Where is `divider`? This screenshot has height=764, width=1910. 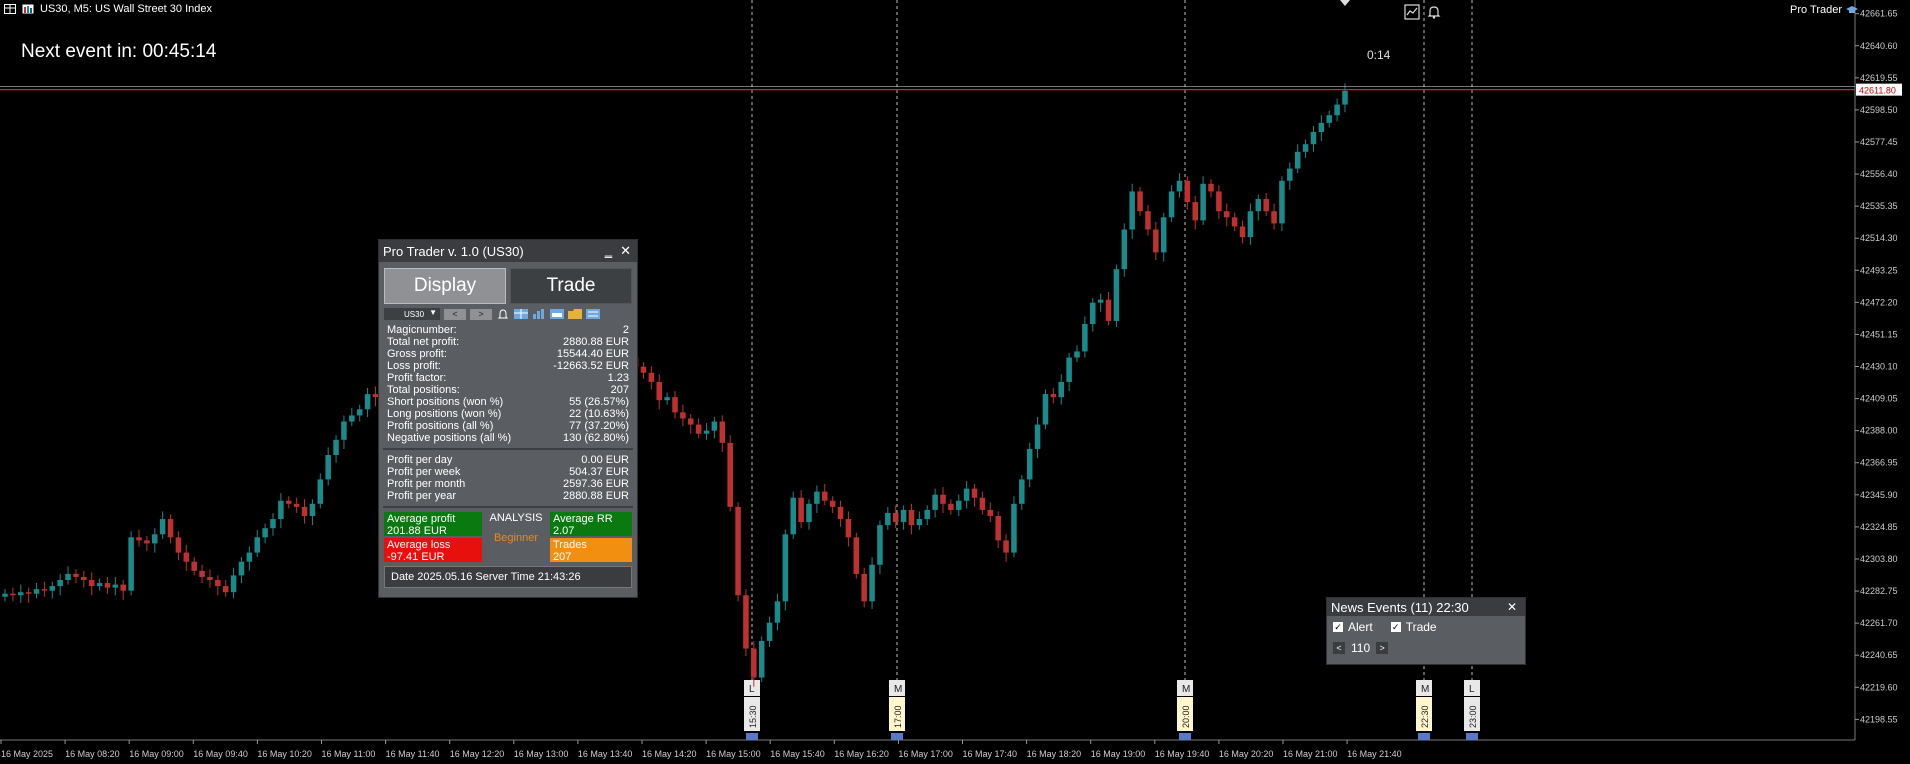
divider is located at coordinates (508, 507).